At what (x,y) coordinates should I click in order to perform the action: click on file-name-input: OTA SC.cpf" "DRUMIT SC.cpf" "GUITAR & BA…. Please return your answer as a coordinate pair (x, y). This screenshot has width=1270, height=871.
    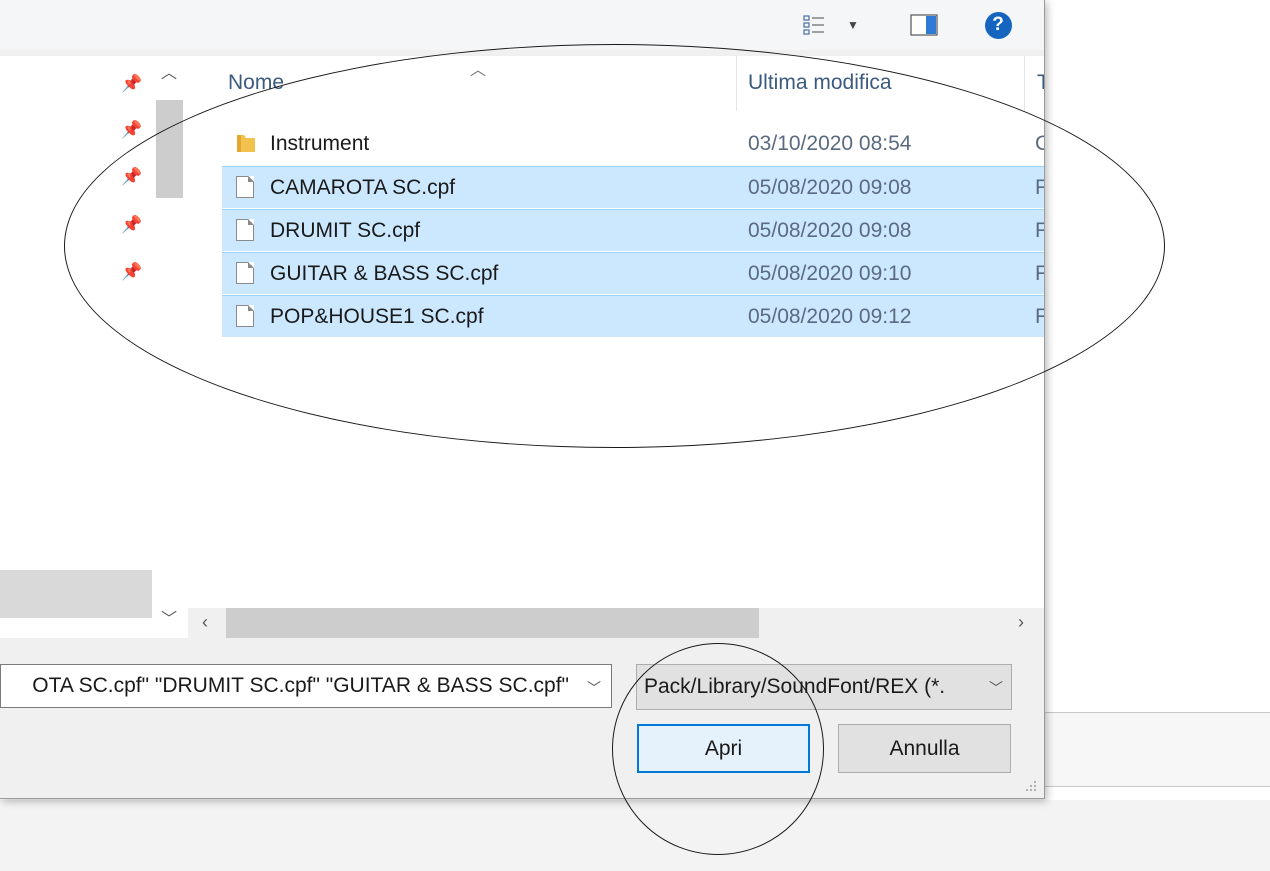
    Looking at the image, I should click on (300, 686).